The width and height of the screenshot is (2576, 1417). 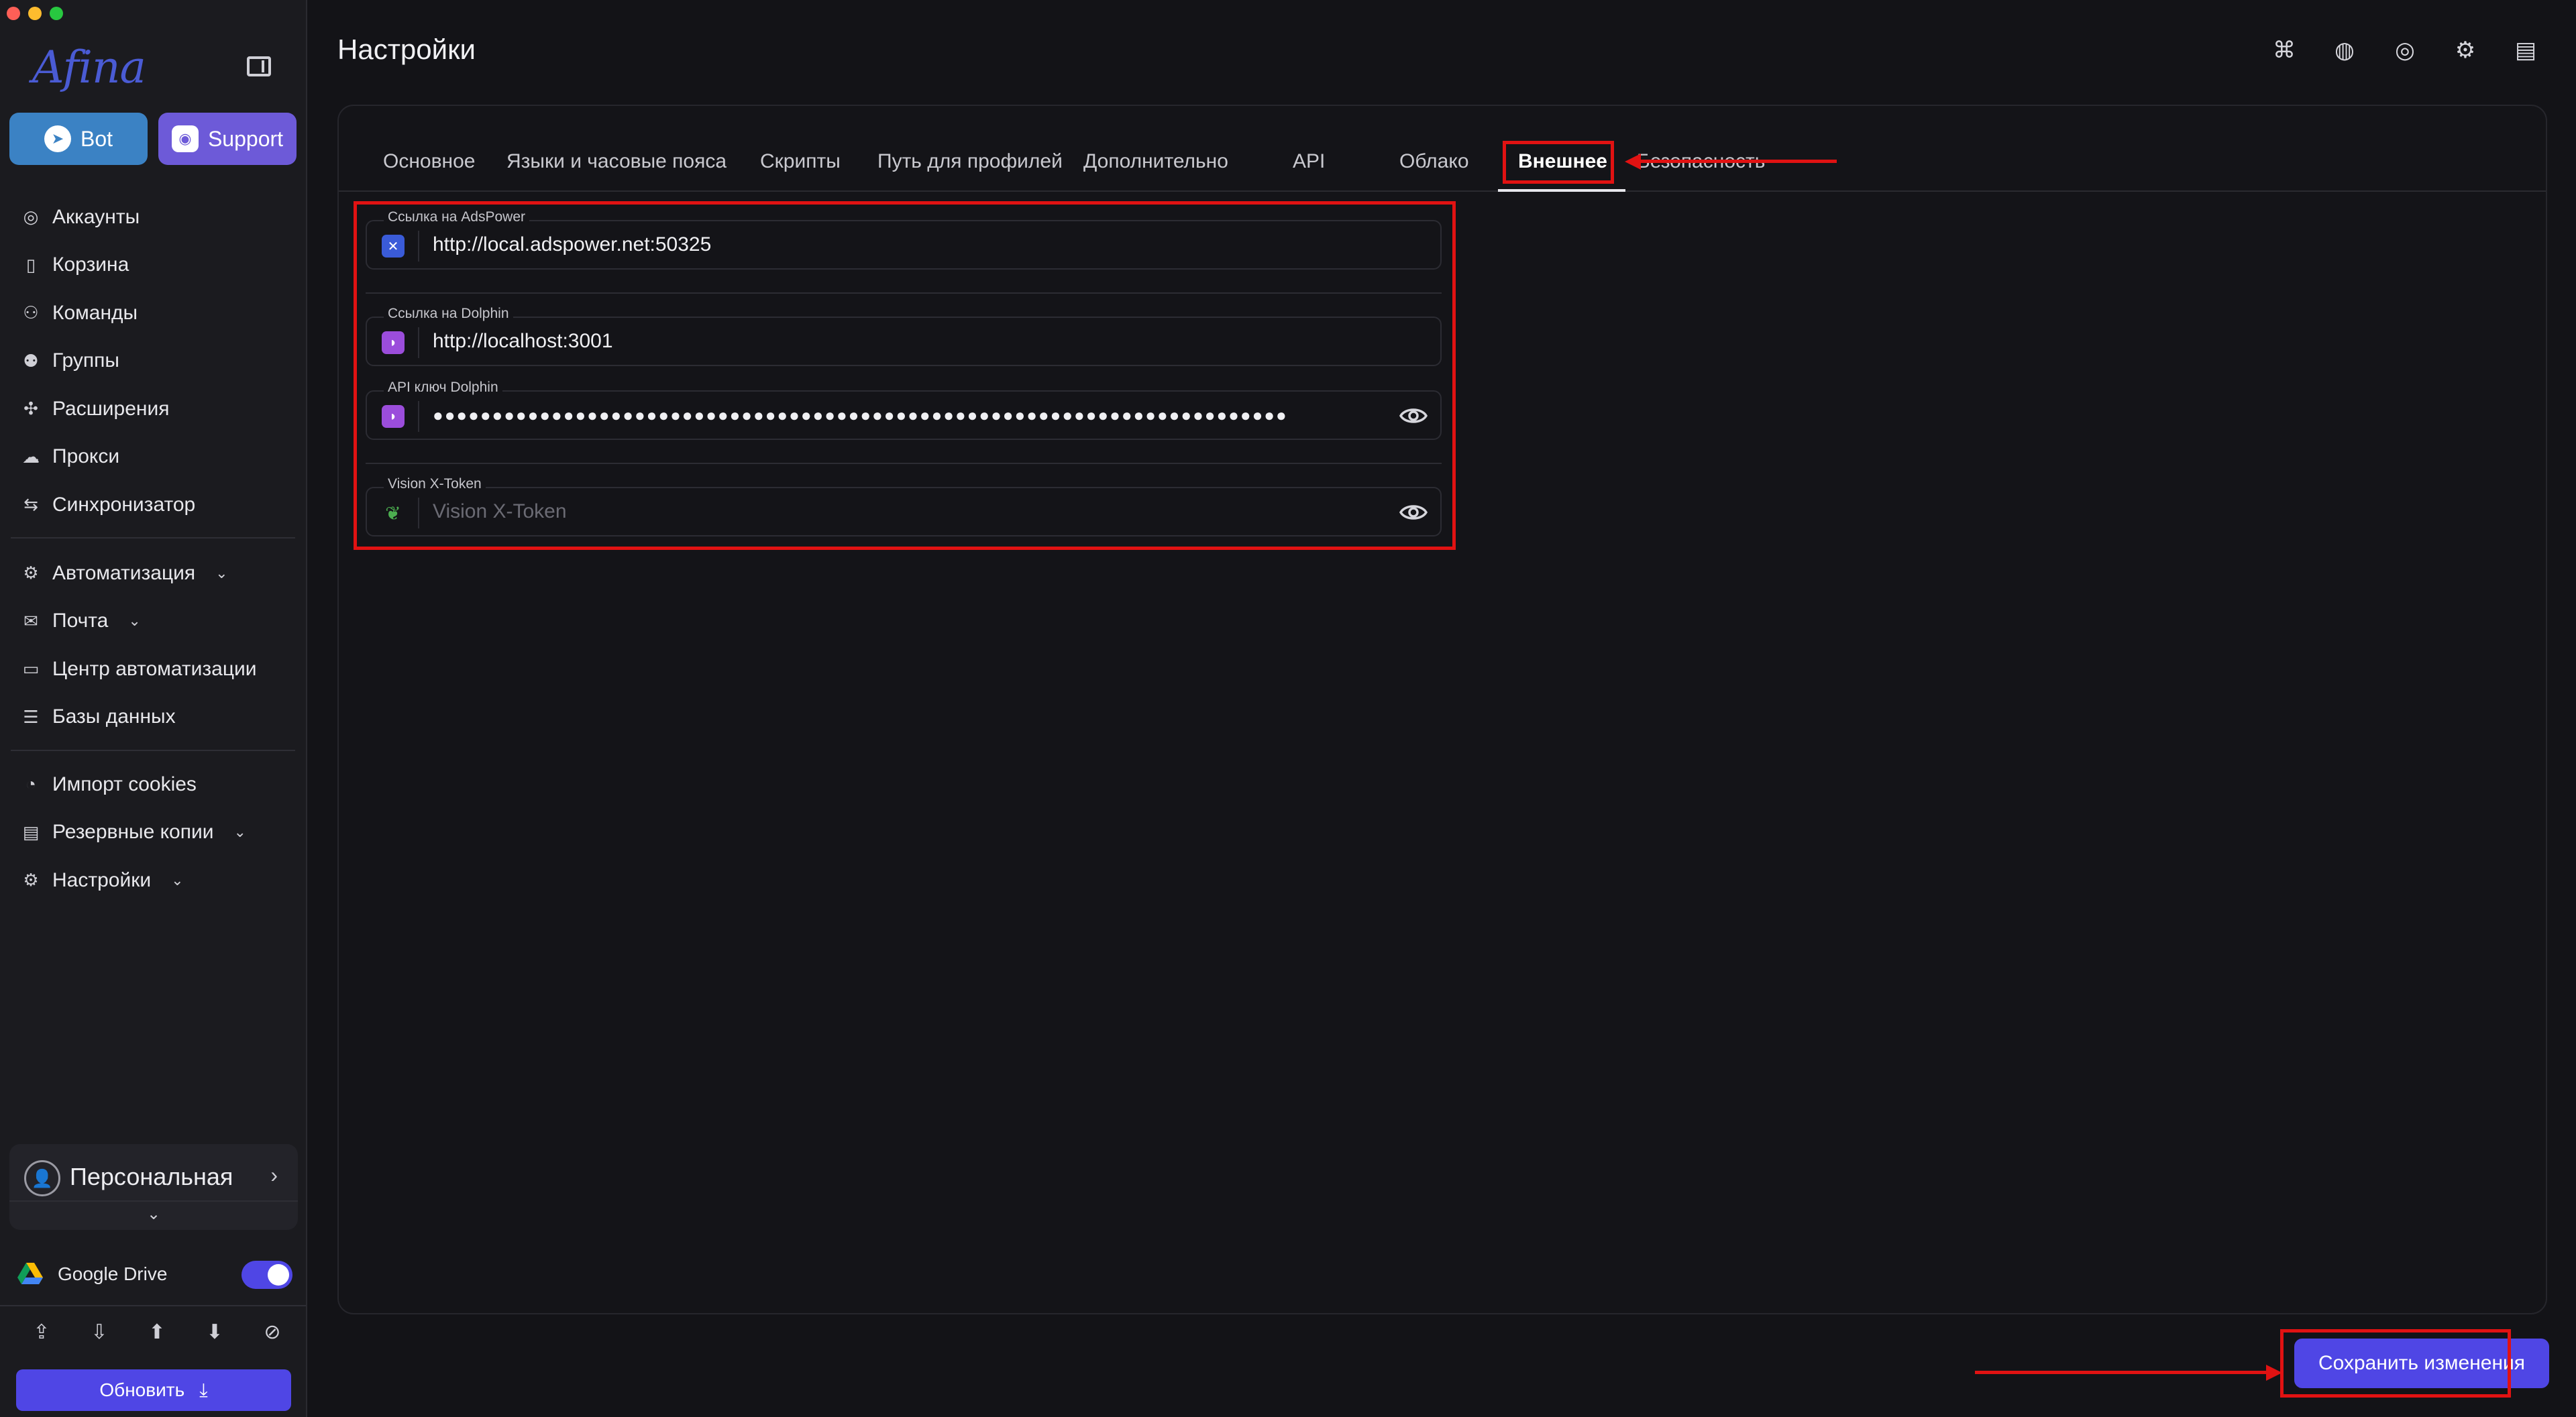 I want to click on annotation-arrow-tab, so click(x=1737, y=161).